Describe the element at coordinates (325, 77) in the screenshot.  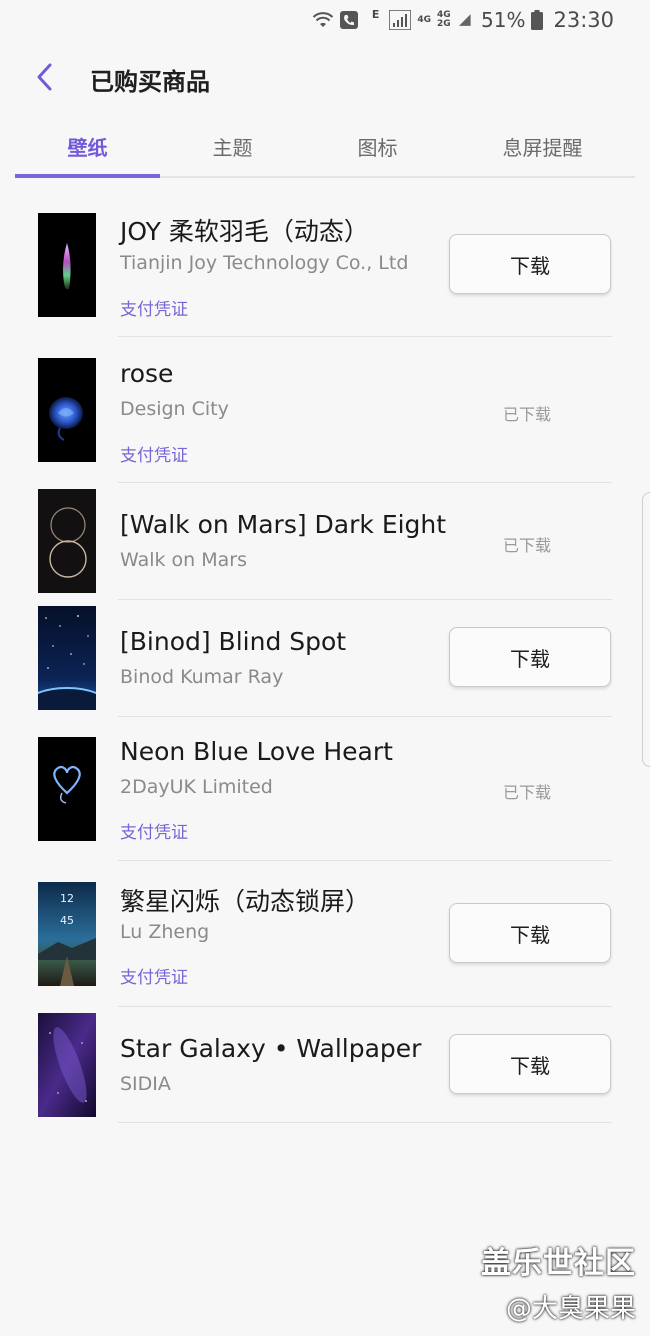
I see `app-header: 已购买商品` at that location.